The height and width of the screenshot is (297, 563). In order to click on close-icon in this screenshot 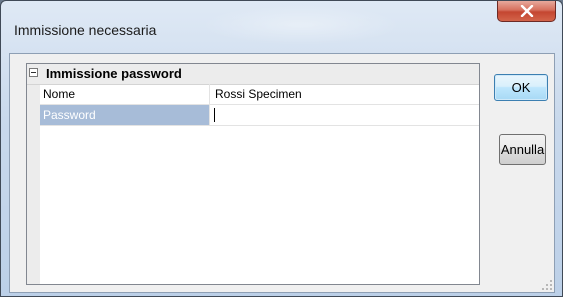, I will do `click(526, 11)`.